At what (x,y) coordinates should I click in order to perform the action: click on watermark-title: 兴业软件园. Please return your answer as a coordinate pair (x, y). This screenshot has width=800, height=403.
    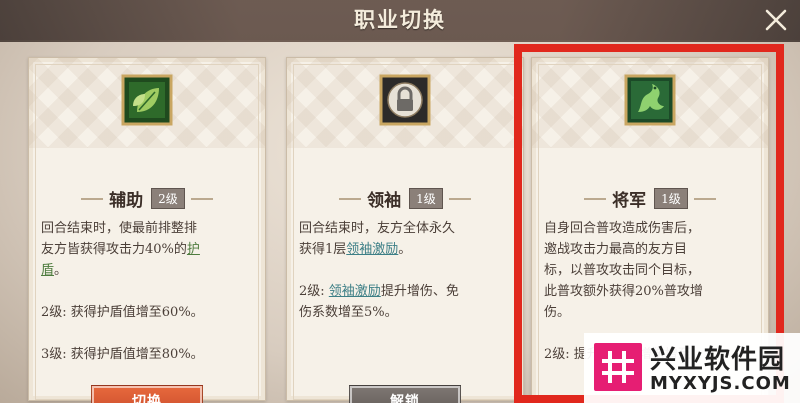
    Looking at the image, I should click on (718, 360).